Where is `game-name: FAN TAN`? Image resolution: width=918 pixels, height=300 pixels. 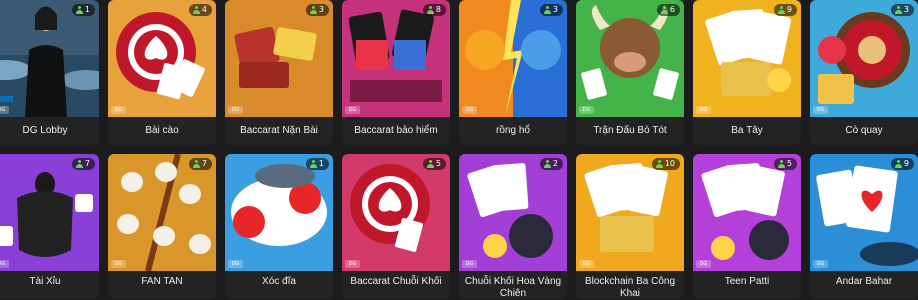
game-name: FAN TAN is located at coordinates (162, 281).